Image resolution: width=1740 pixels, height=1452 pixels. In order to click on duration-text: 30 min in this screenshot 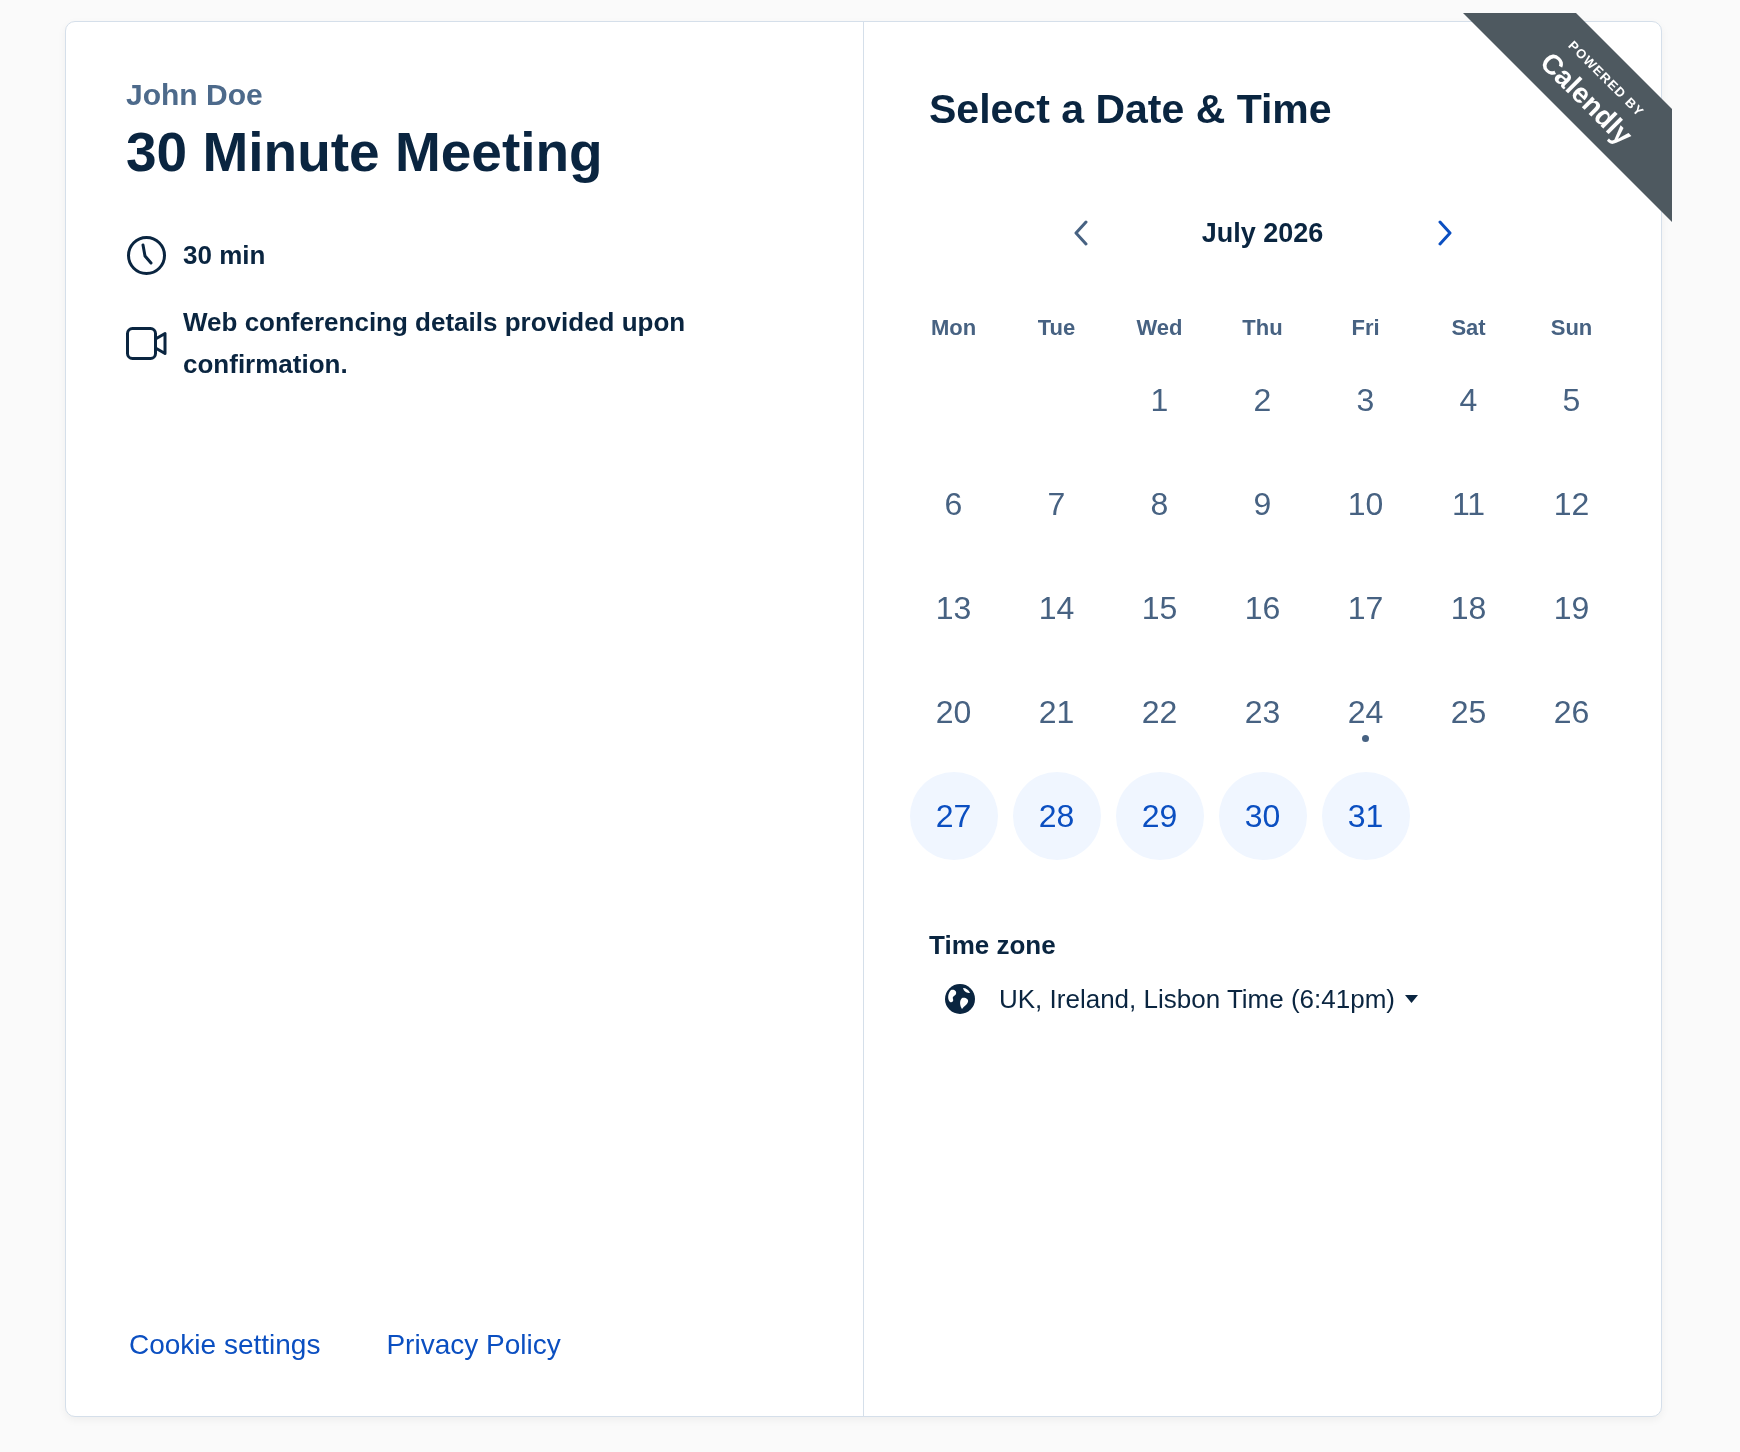, I will do `click(224, 255)`.